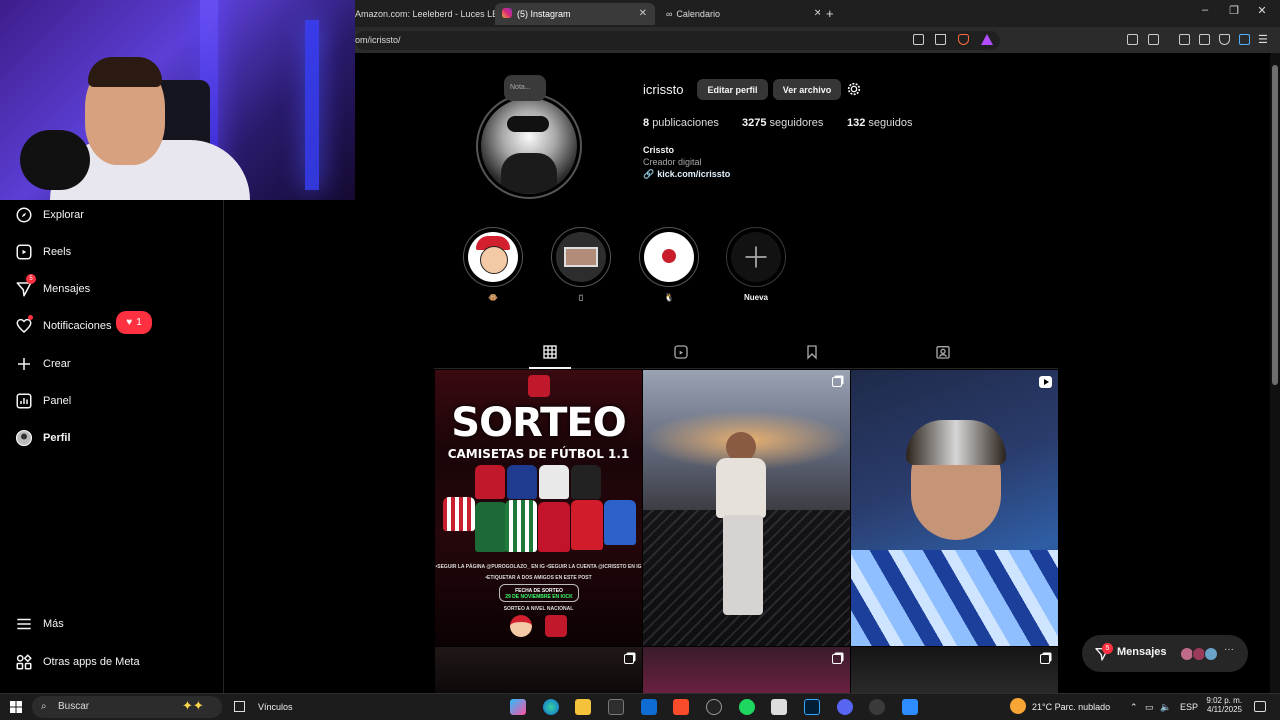 The image size is (1280, 720). Describe the element at coordinates (63, 326) in the screenshot. I see `sidebar-item-notificaciones: Notificaciones` at that location.